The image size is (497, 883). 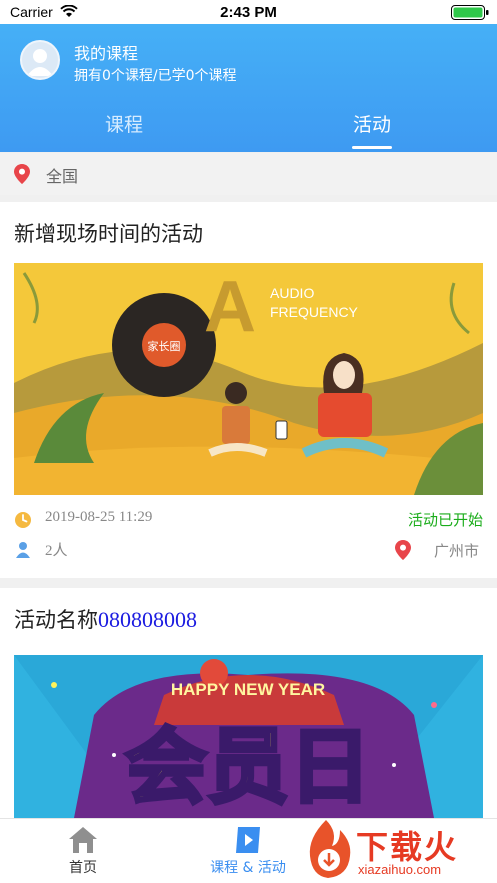 I want to click on tab-bar-top: 课程 活动, so click(x=248, y=127).